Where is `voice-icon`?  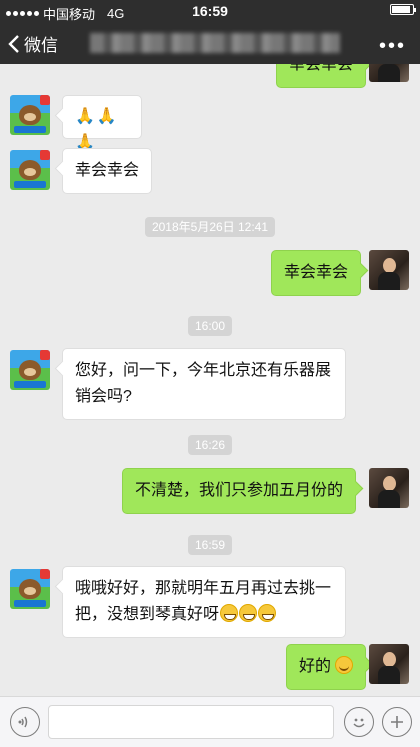 voice-icon is located at coordinates (23, 722).